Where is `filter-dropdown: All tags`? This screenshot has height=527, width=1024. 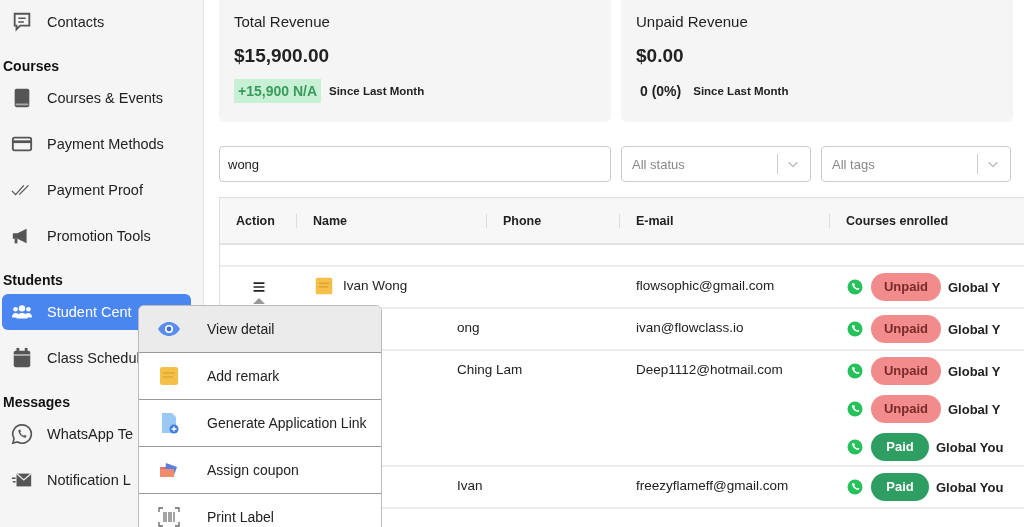
filter-dropdown: All tags is located at coordinates (916, 164).